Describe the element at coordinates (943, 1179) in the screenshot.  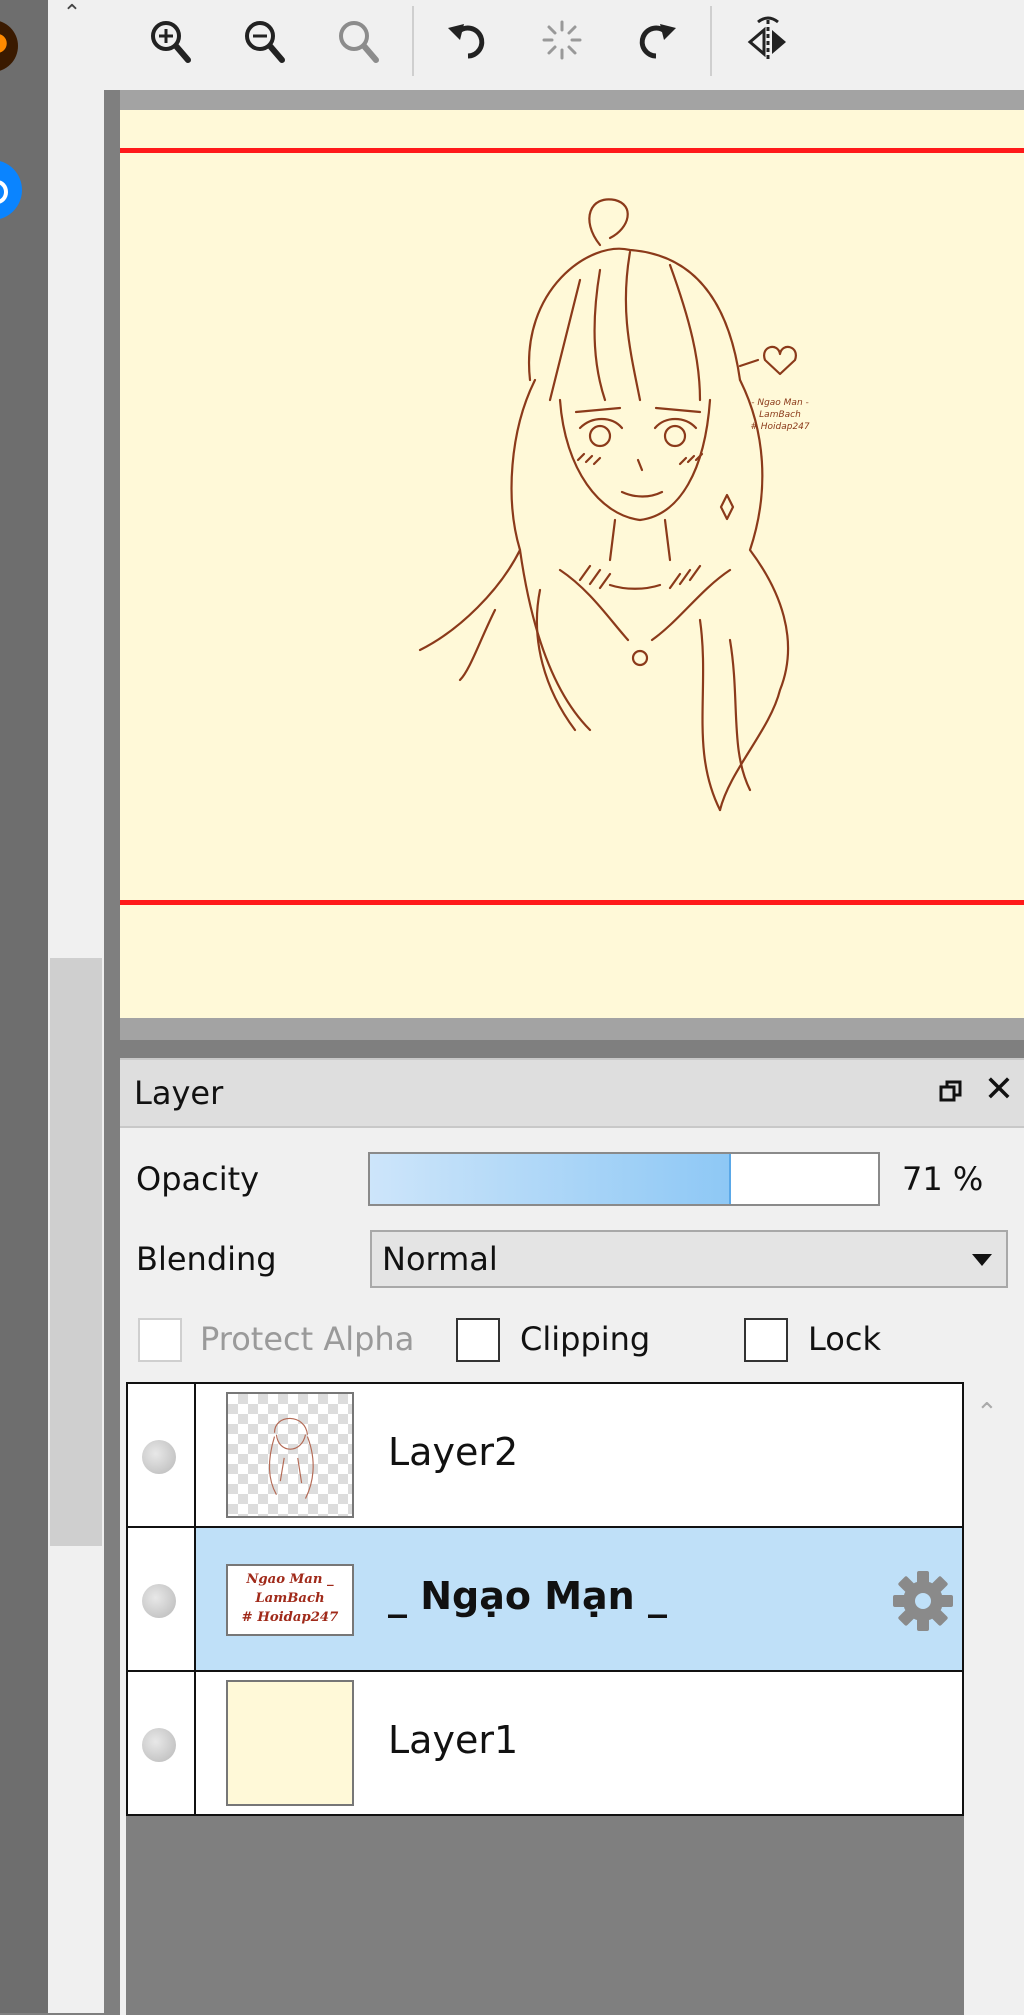
I see `opacity-value: 71 %` at that location.